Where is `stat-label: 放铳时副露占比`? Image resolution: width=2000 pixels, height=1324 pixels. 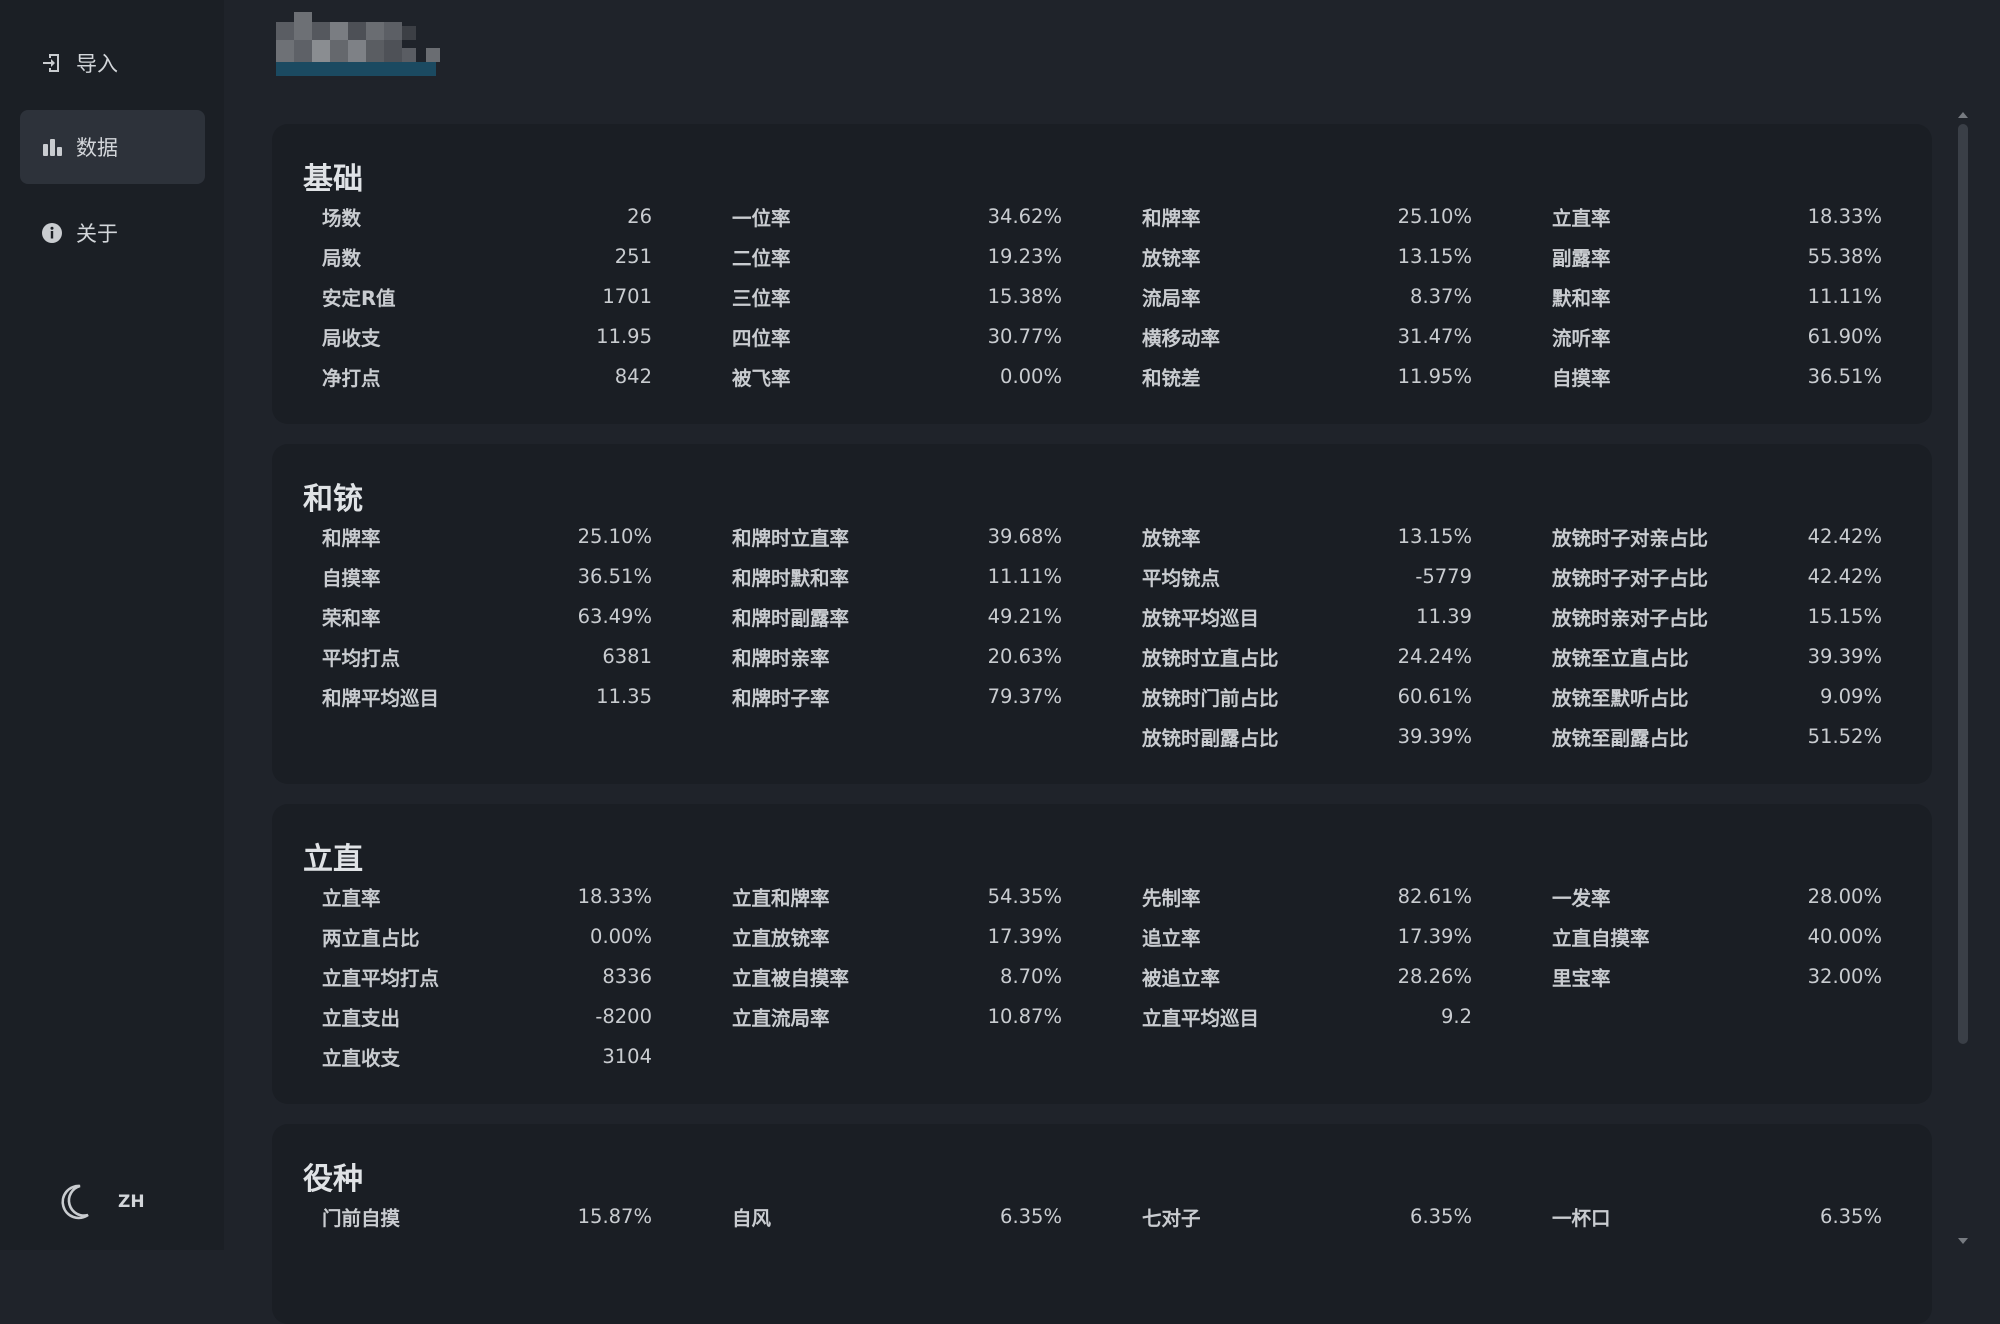
stat-label: 放铳时副露占比 is located at coordinates (1210, 738).